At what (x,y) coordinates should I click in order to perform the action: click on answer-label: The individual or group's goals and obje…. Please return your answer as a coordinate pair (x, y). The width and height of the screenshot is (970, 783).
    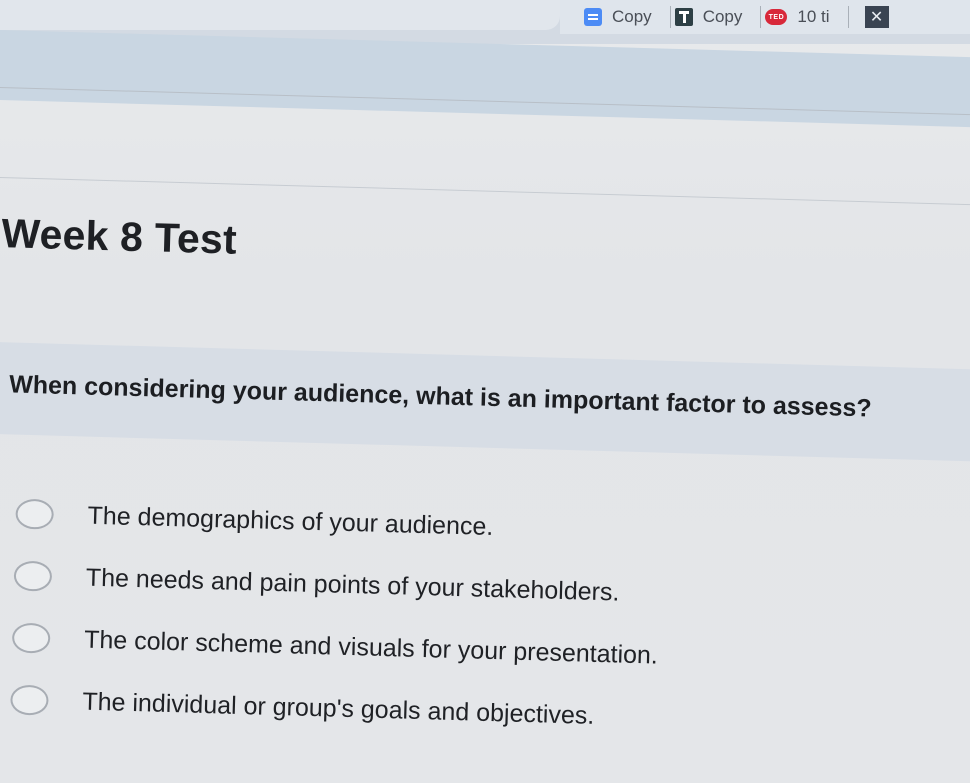
    Looking at the image, I should click on (338, 708).